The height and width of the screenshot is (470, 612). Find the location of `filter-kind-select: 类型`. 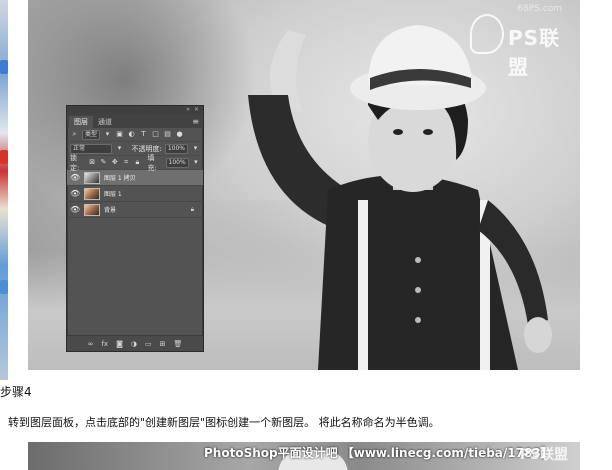

filter-kind-select: 类型 is located at coordinates (91, 134).